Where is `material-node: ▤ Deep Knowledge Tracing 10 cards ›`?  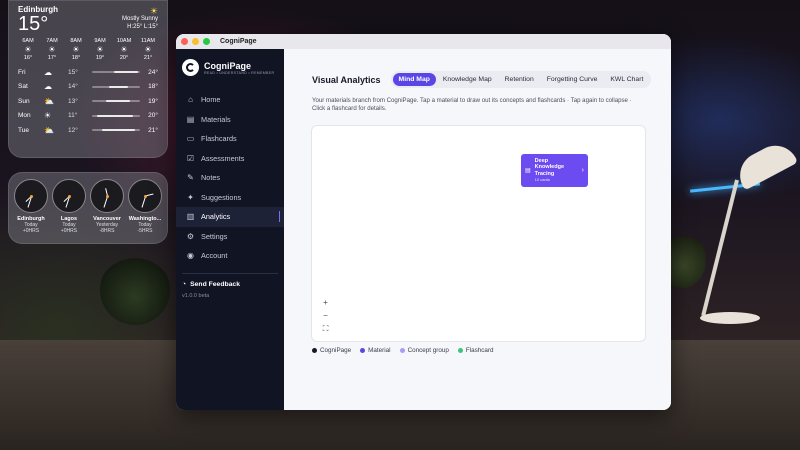 material-node: ▤ Deep Knowledge Tracing 10 cards › is located at coordinates (554, 170).